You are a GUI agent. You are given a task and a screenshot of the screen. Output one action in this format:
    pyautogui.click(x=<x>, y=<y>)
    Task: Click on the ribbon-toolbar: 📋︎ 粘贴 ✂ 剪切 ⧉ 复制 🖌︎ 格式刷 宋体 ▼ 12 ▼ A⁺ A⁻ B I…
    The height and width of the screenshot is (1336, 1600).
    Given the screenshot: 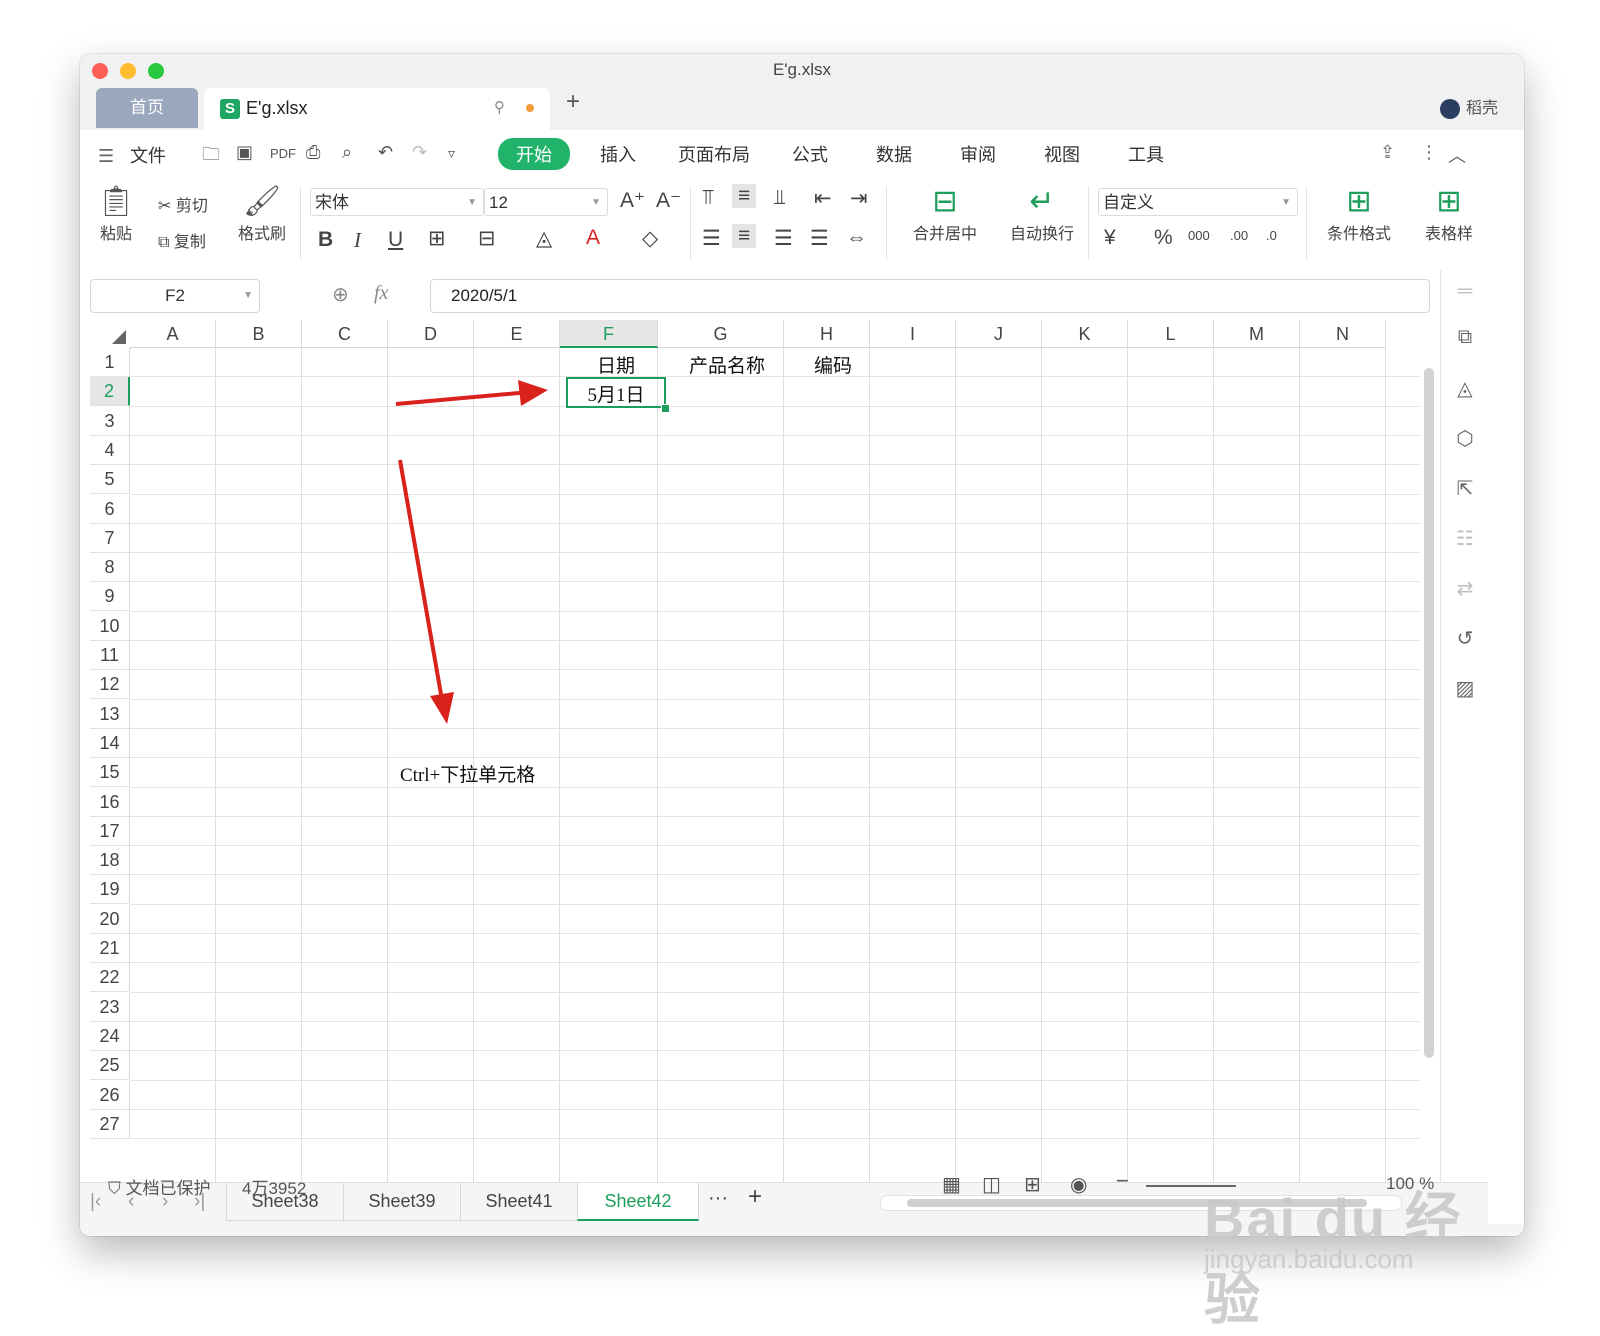 What is the action you would take?
    pyautogui.click(x=784, y=224)
    